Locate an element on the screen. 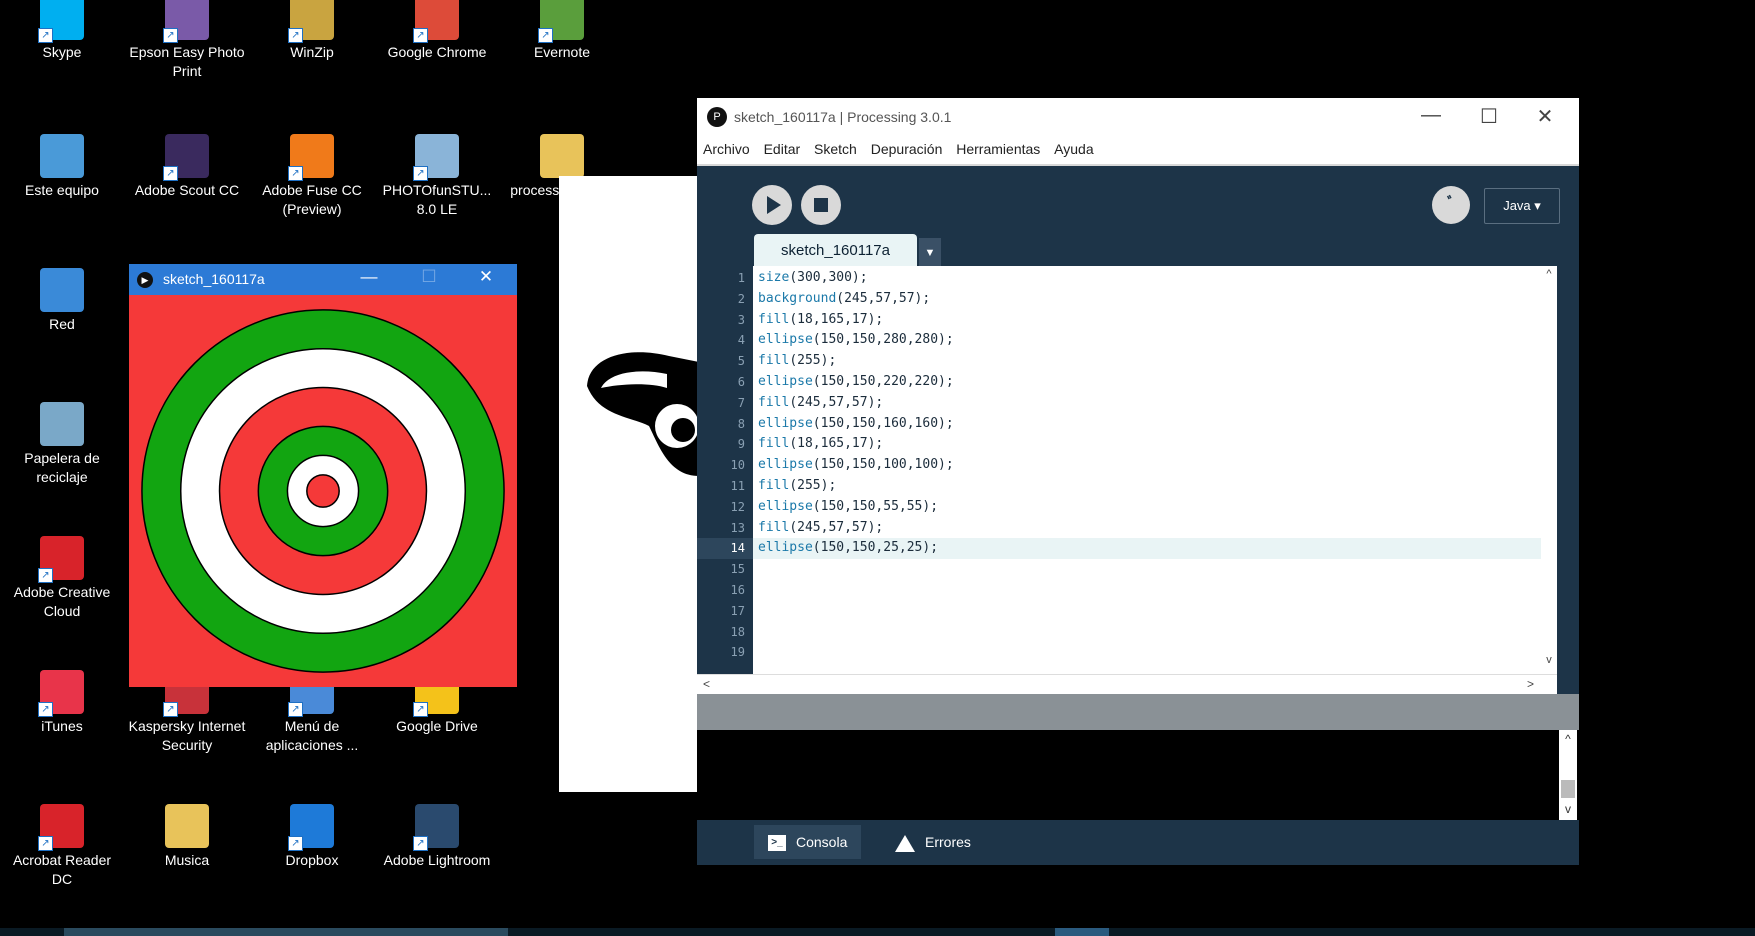  ide-window-title: sketch_160117a | Processing 3.0.1 is located at coordinates (843, 117).